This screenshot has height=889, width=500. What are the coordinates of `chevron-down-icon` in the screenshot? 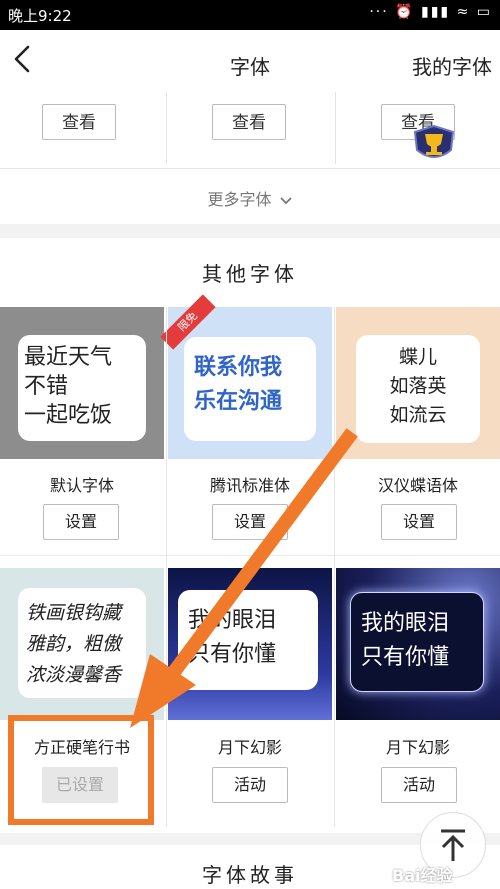 It's located at (285, 200).